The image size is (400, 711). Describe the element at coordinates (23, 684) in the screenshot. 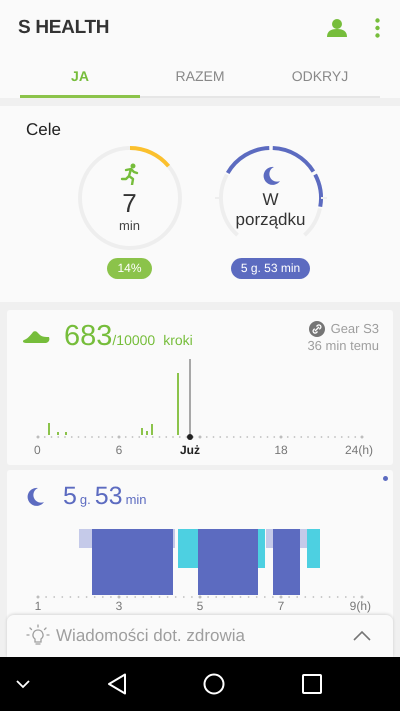

I see `chevron-down-icon` at that location.